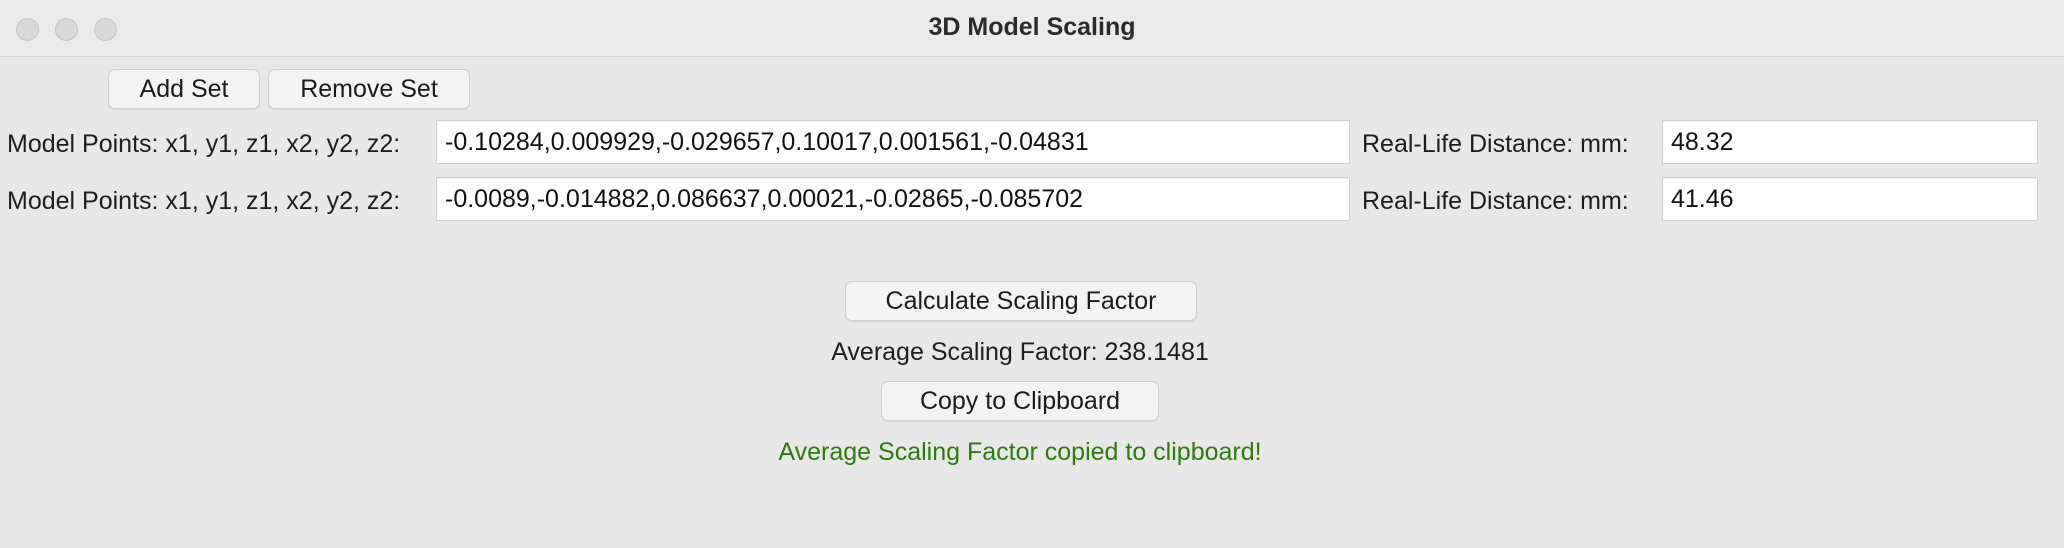 The image size is (2064, 548). Describe the element at coordinates (1020, 401) in the screenshot. I see `copy-to-clipboard-button: Copy to Clipboard` at that location.